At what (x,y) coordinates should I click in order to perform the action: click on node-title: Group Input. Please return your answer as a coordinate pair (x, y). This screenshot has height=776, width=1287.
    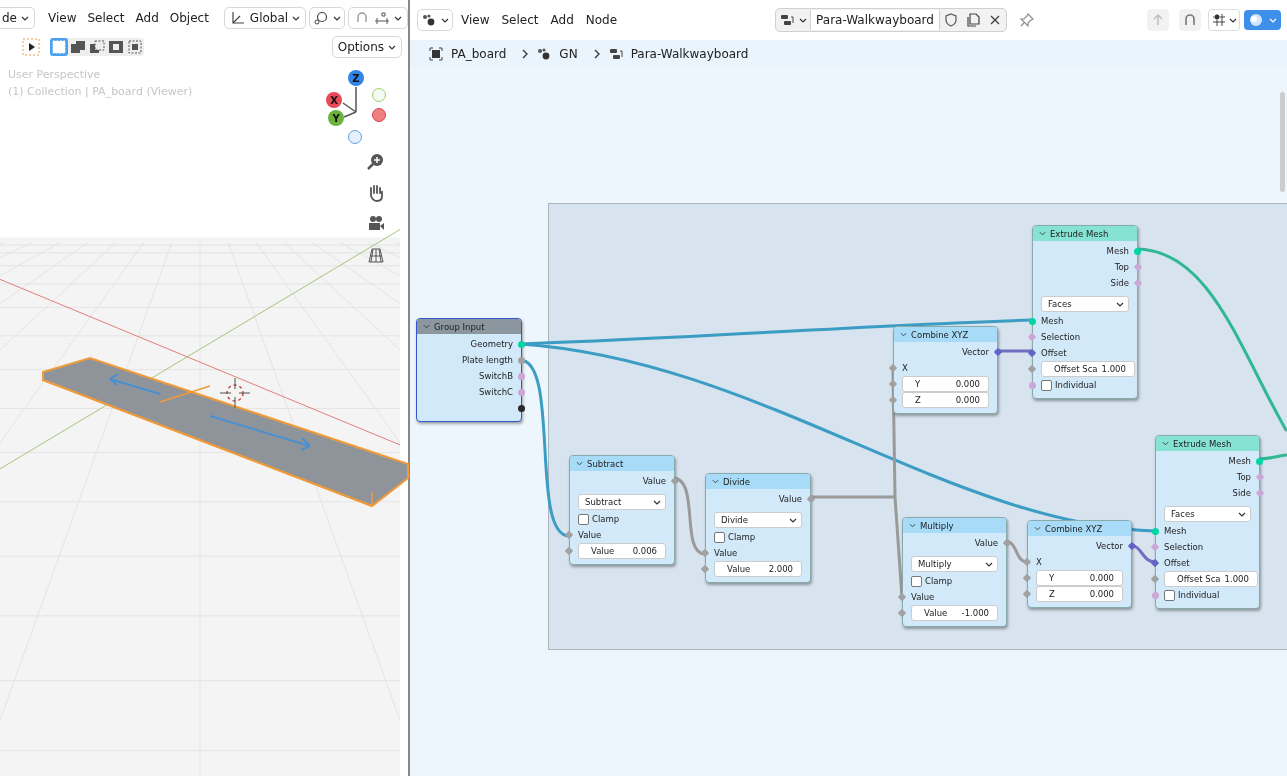
    Looking at the image, I should click on (459, 326).